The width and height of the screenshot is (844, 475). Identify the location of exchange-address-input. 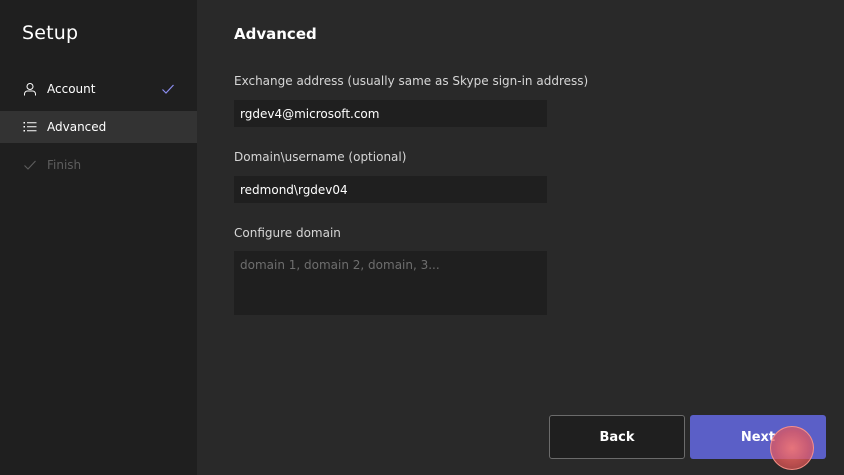
(390, 113).